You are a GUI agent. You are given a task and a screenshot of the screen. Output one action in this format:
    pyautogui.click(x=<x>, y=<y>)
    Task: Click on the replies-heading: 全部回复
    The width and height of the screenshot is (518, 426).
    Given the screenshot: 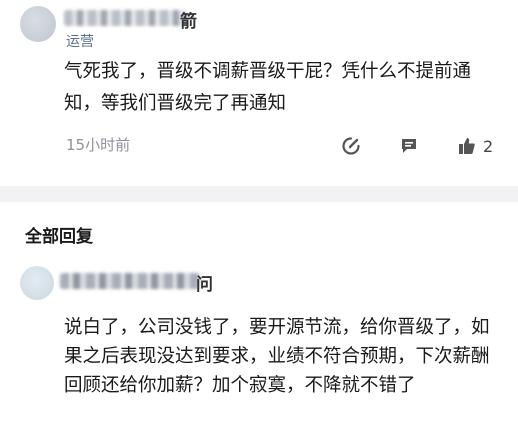 What is the action you would take?
    pyautogui.click(x=59, y=237)
    